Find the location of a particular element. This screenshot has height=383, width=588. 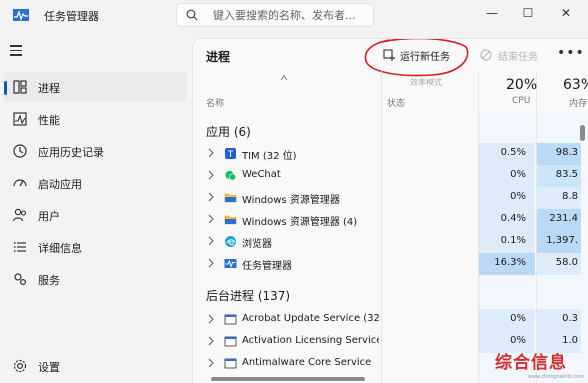

horizontal-scrollbar is located at coordinates (288, 379).